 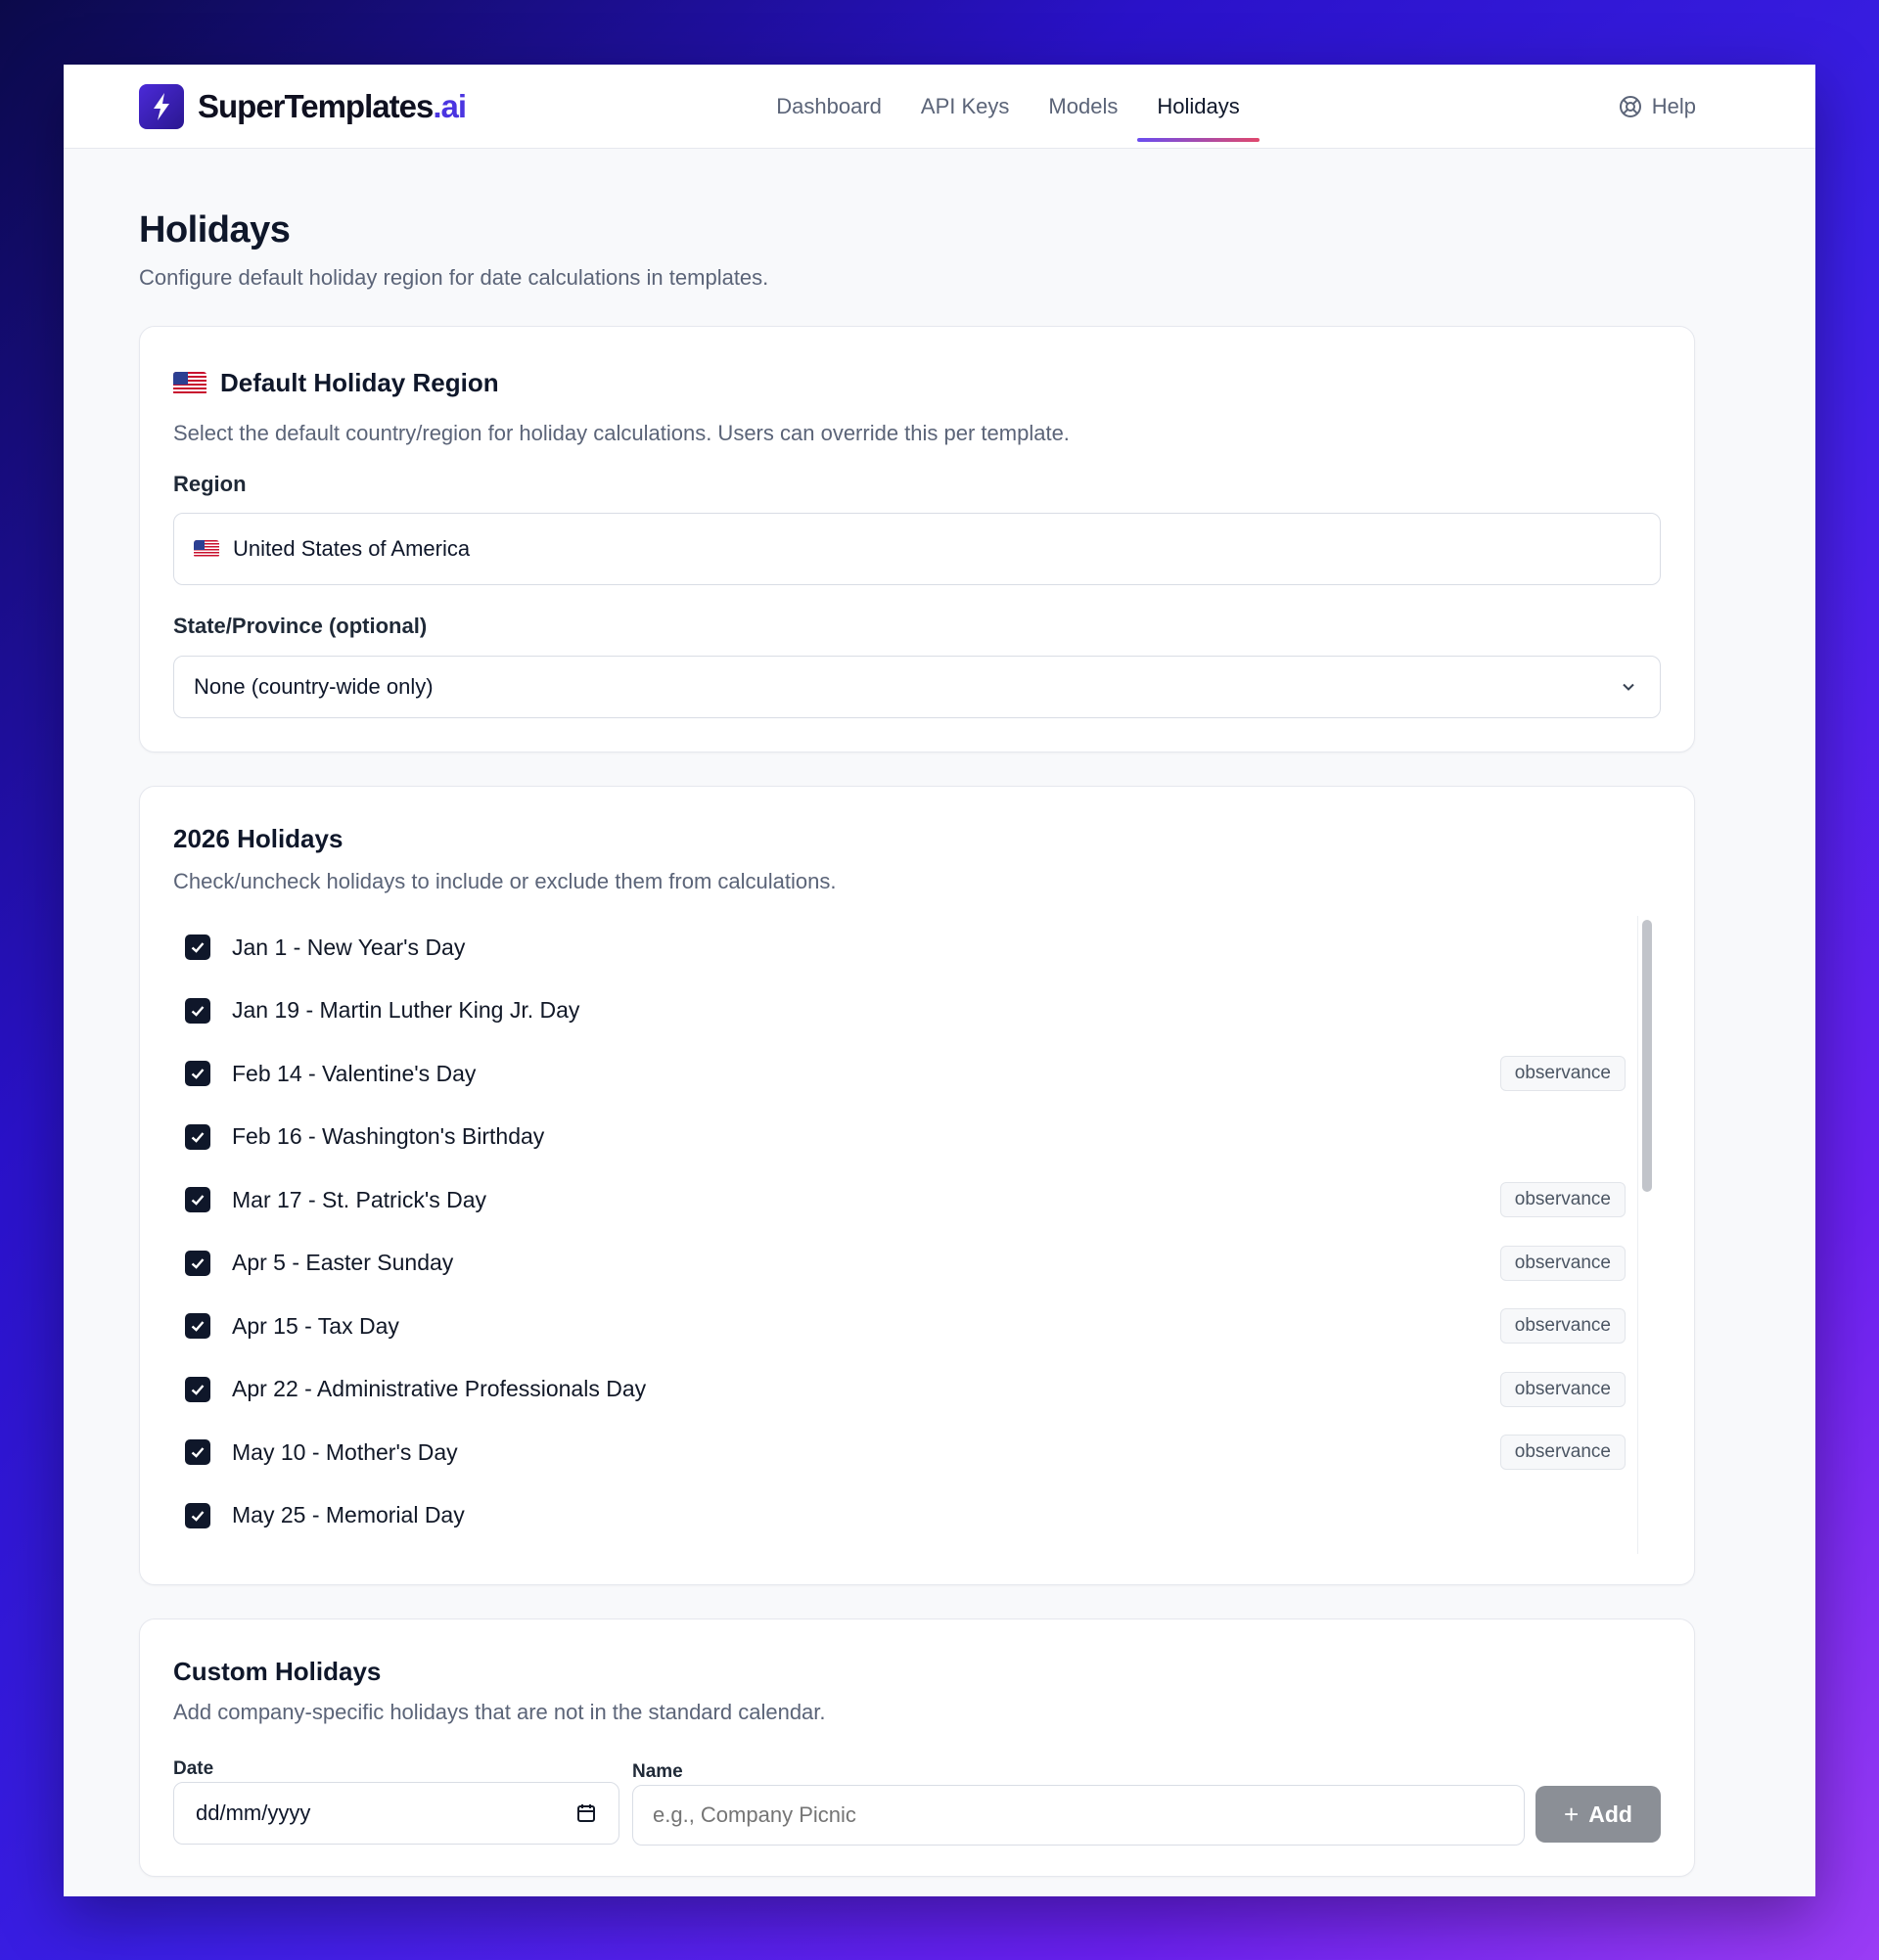 What do you see at coordinates (258, 838) in the screenshot?
I see `holidays-card-title: 2026 Holidays` at bounding box center [258, 838].